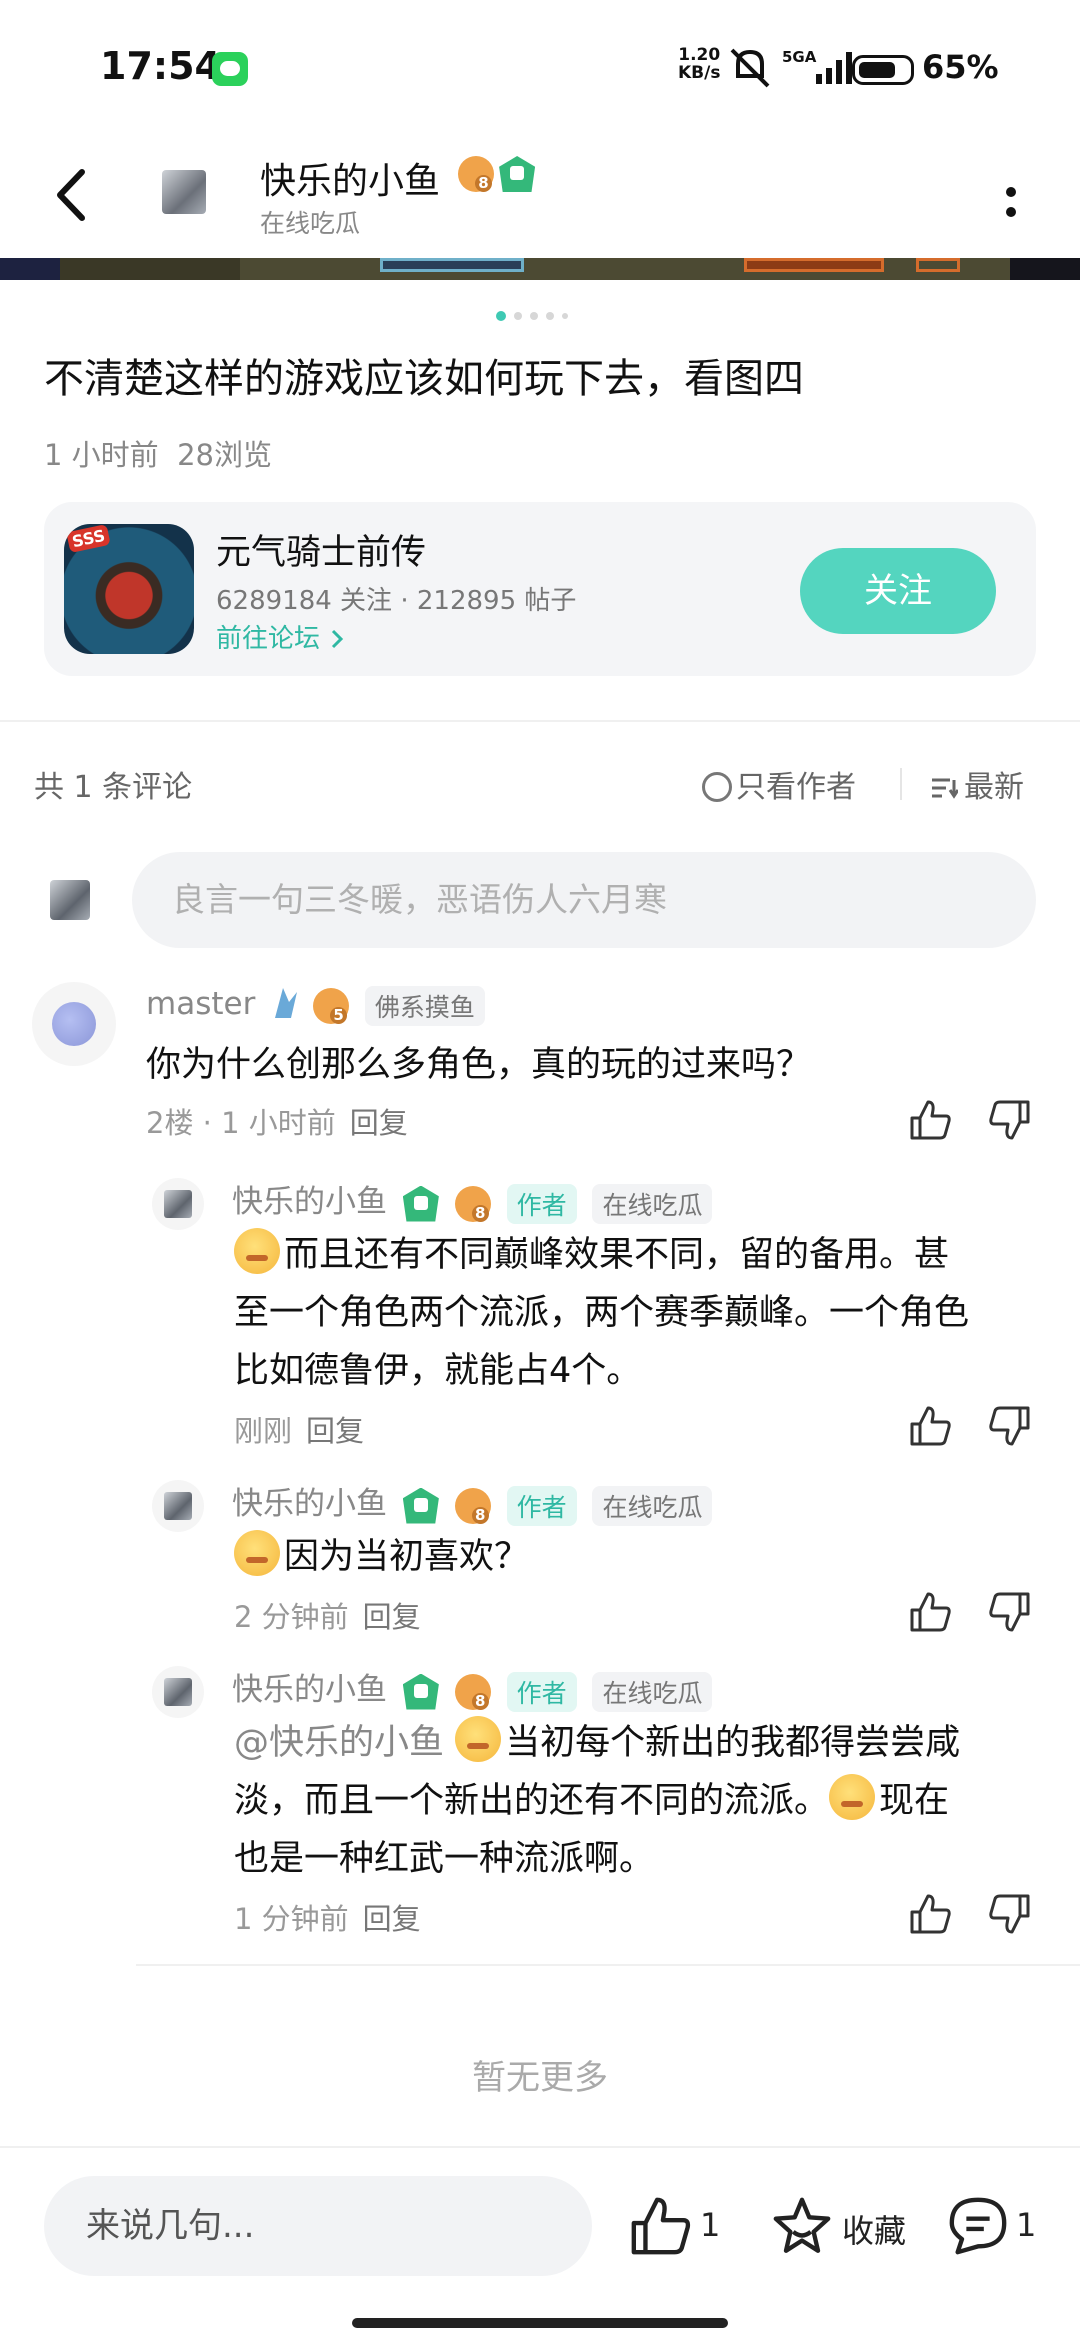  Describe the element at coordinates (540, 65) in the screenshot. I see `status-bar: 17:54 1.20 KB/s 5GA 65%` at that location.